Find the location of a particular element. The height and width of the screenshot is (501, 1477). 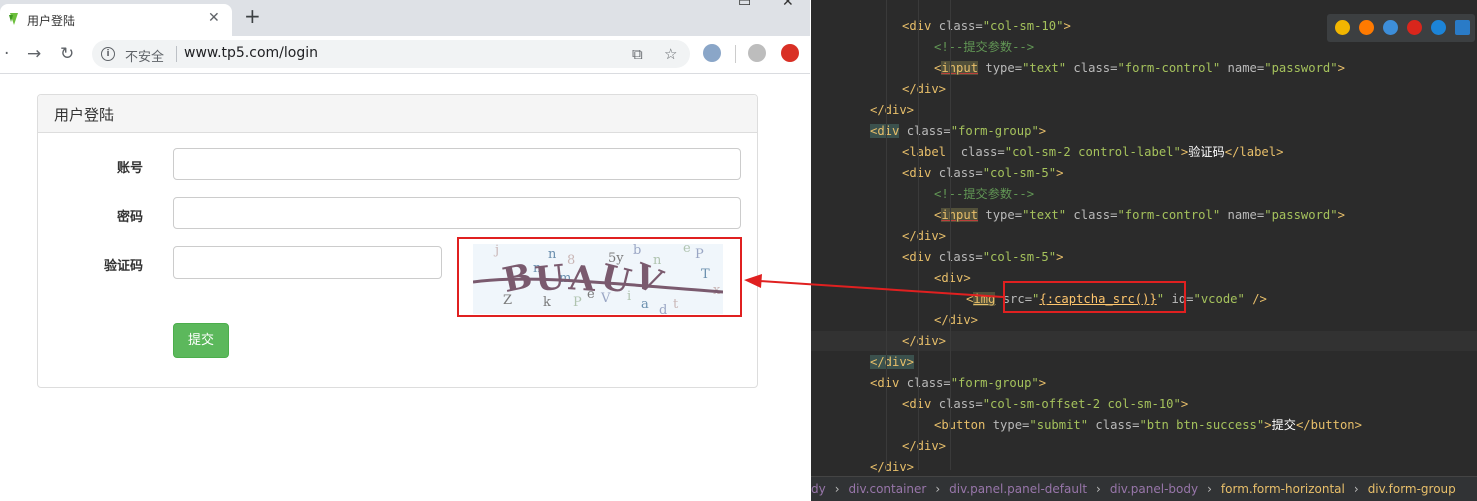

captcha-input is located at coordinates (307, 262).